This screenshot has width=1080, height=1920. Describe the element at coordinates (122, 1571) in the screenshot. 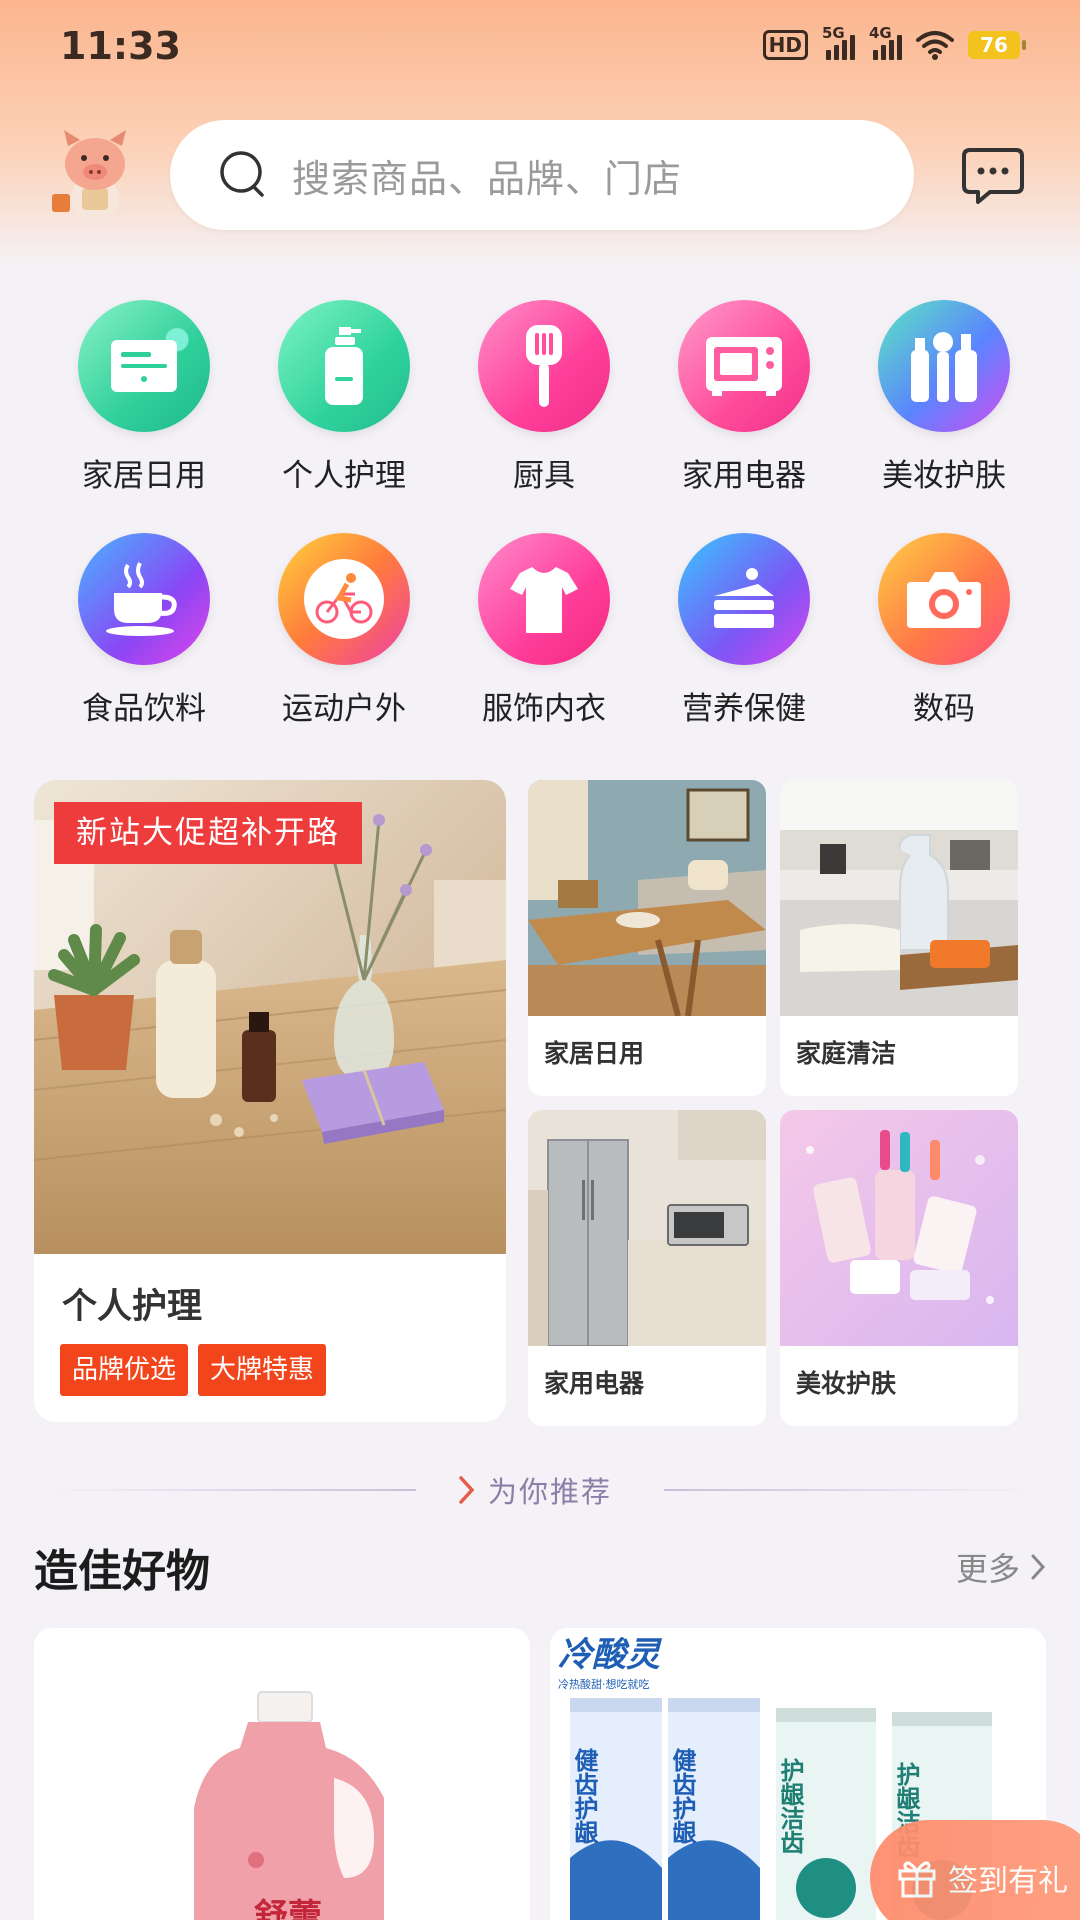

I see `section-title: 造佳好物` at that location.